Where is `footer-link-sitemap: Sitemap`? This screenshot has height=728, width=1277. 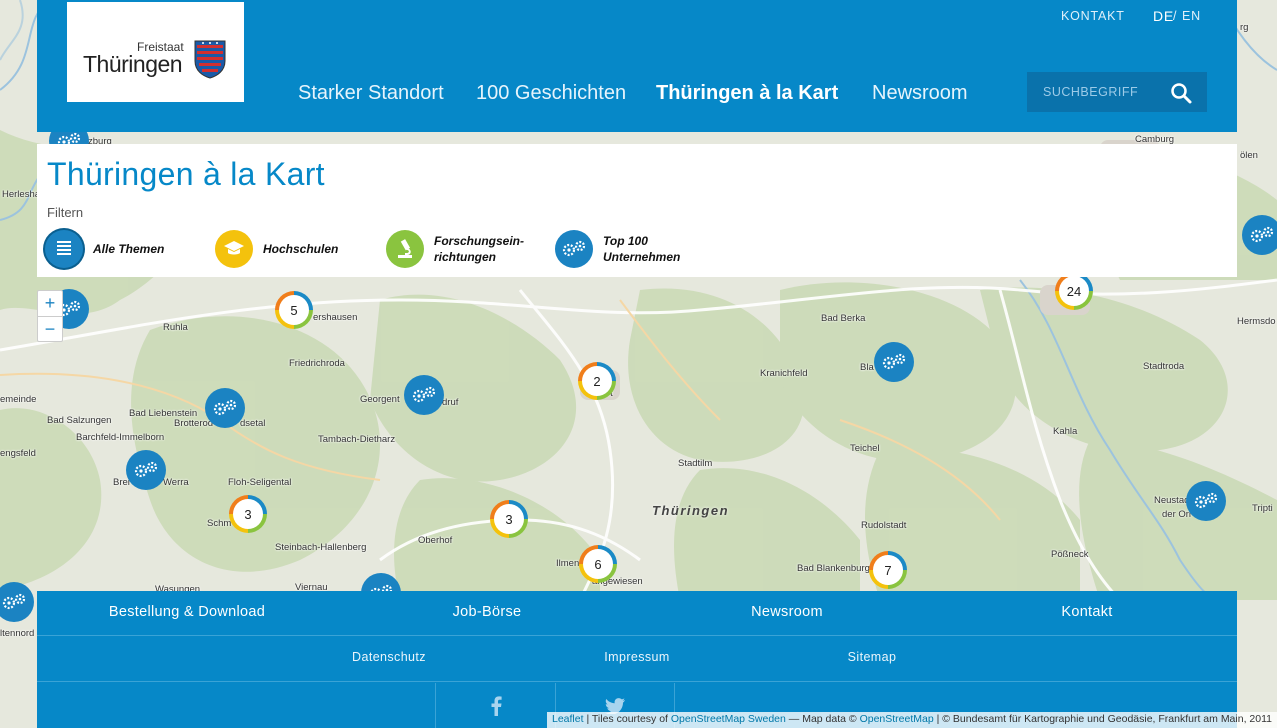
footer-link-sitemap: Sitemap is located at coordinates (872, 657).